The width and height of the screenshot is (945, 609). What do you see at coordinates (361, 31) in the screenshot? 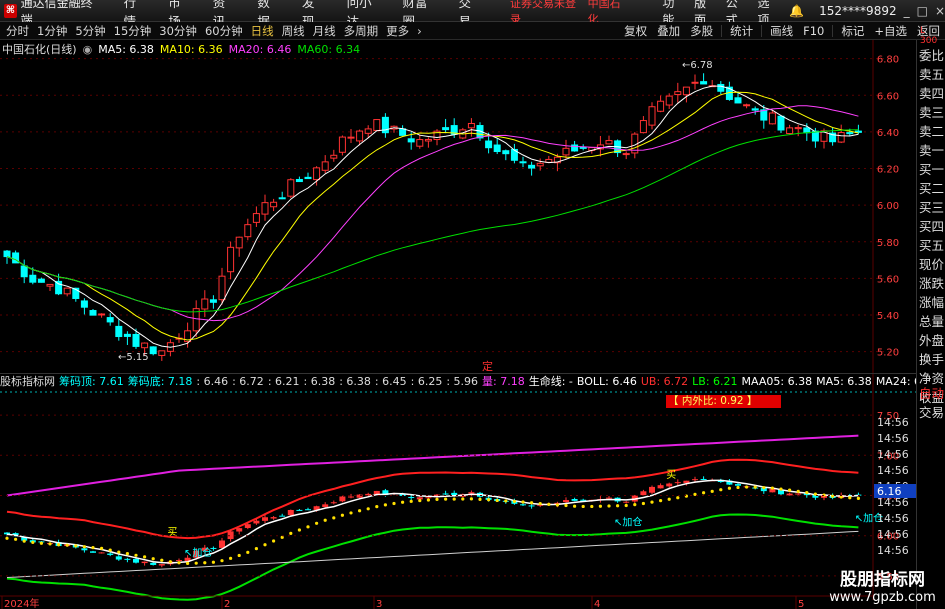
I see `tab-multi-period: 多周期` at bounding box center [361, 31].